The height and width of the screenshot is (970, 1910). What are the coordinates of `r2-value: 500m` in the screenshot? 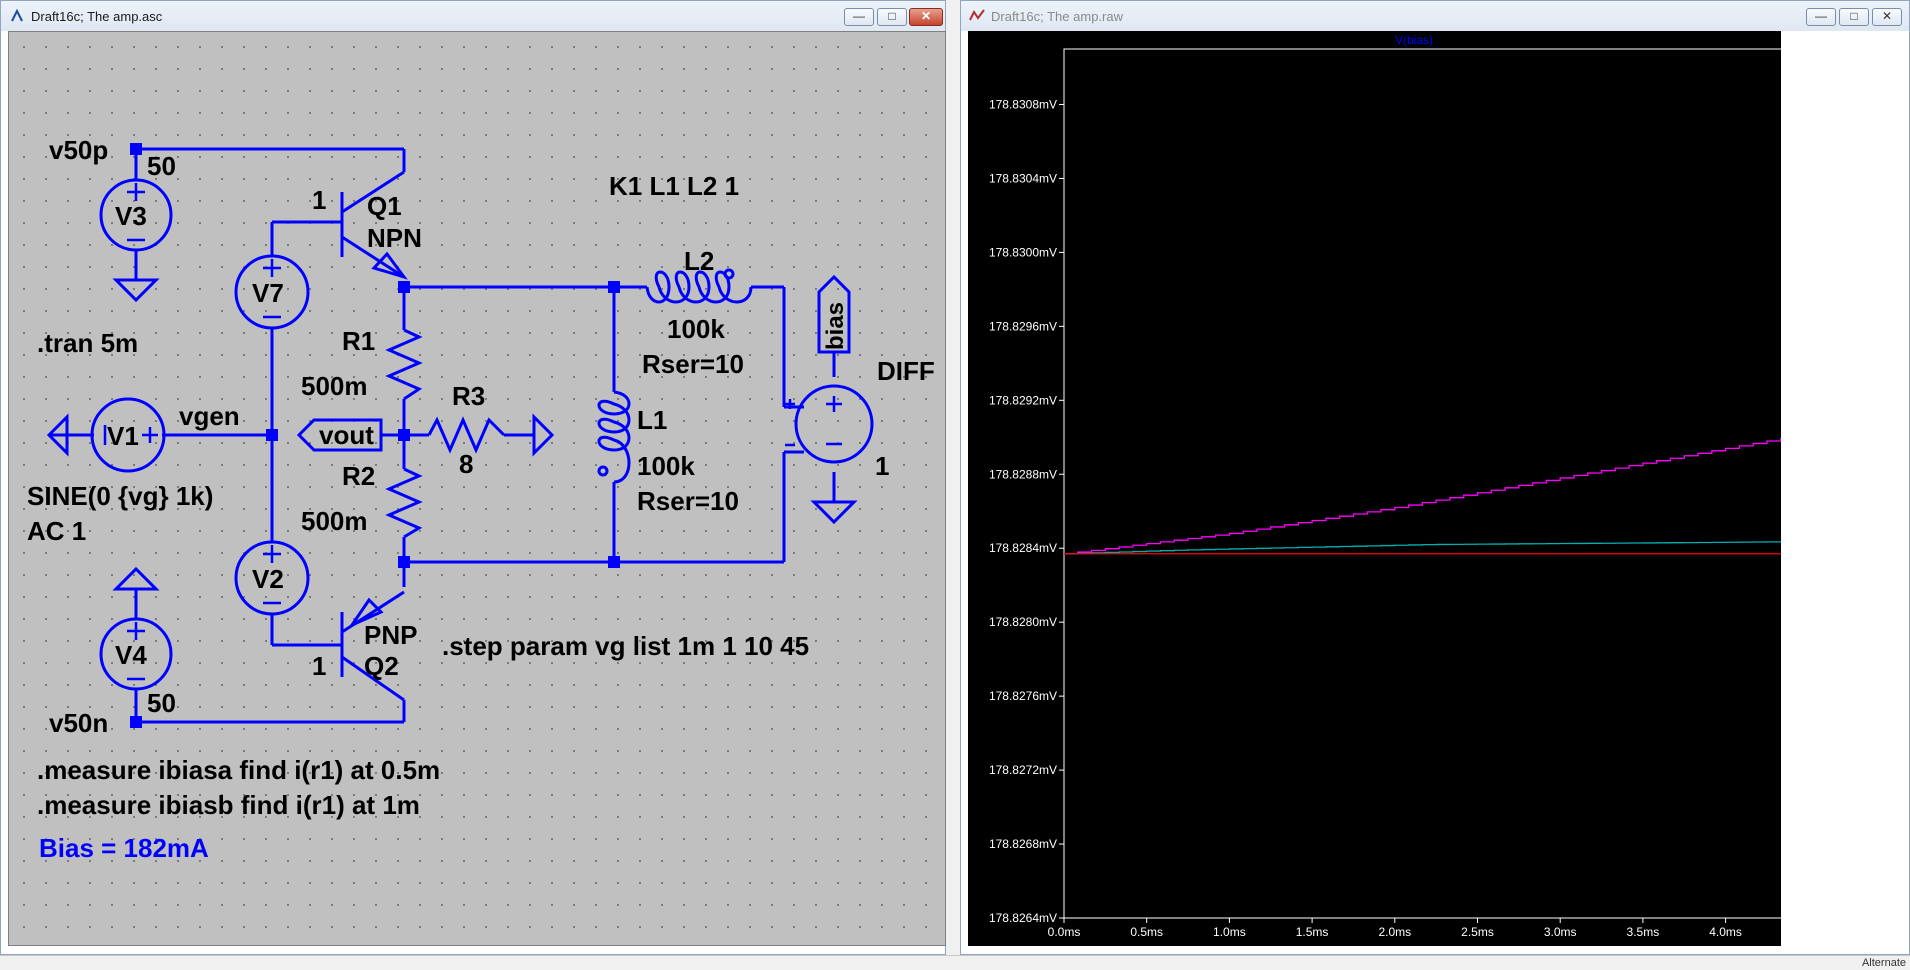 It's located at (334, 521).